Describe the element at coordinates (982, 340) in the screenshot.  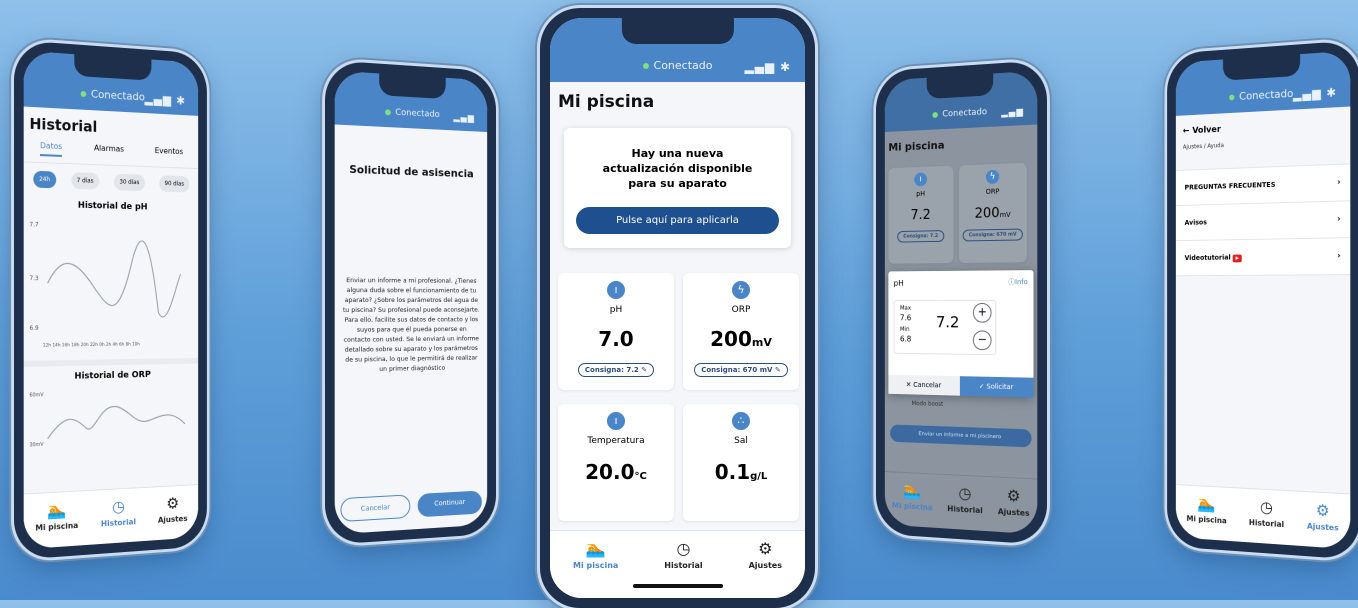
I see `decrement-button: −` at that location.